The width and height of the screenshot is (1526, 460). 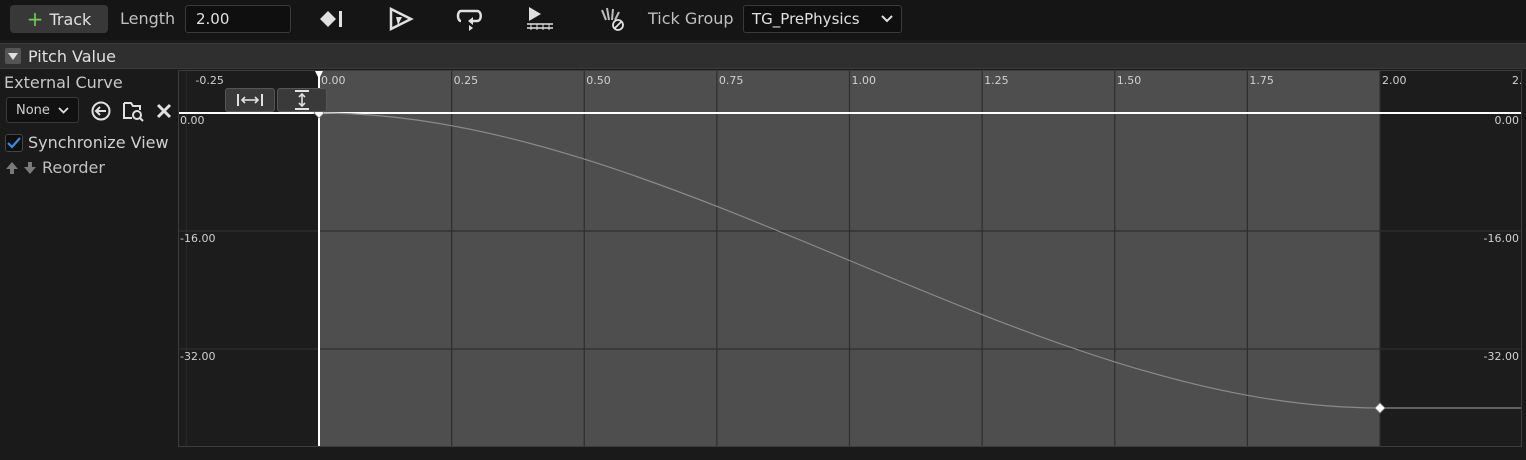 I want to click on time-tick-label: 1.50, so click(x=1129, y=80).